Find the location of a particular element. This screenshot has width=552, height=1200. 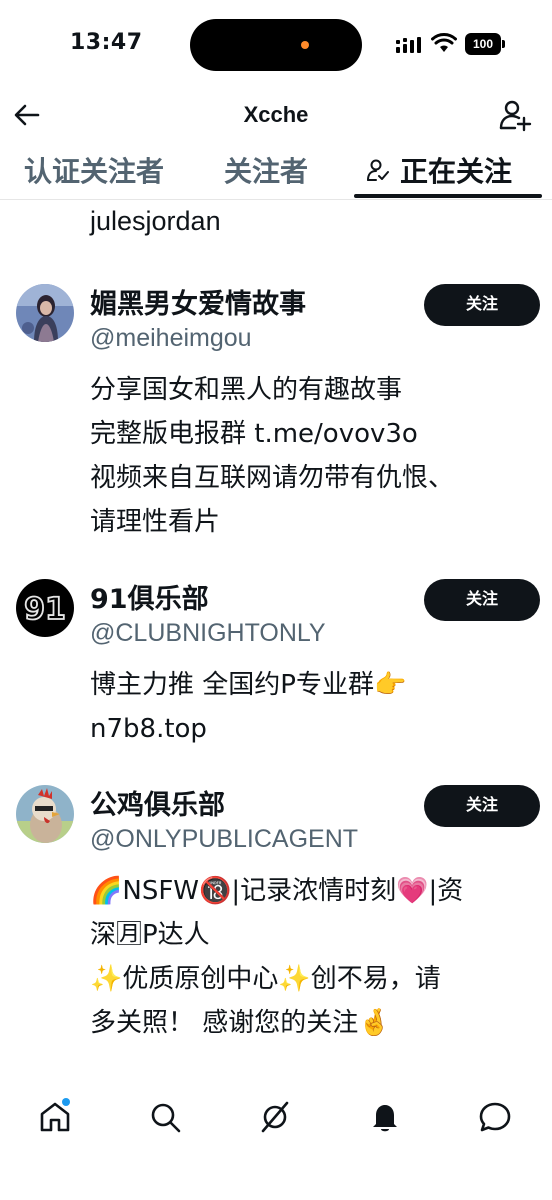

follow-tabs: 认证关注者 关注者 正在关注 is located at coordinates (276, 171).